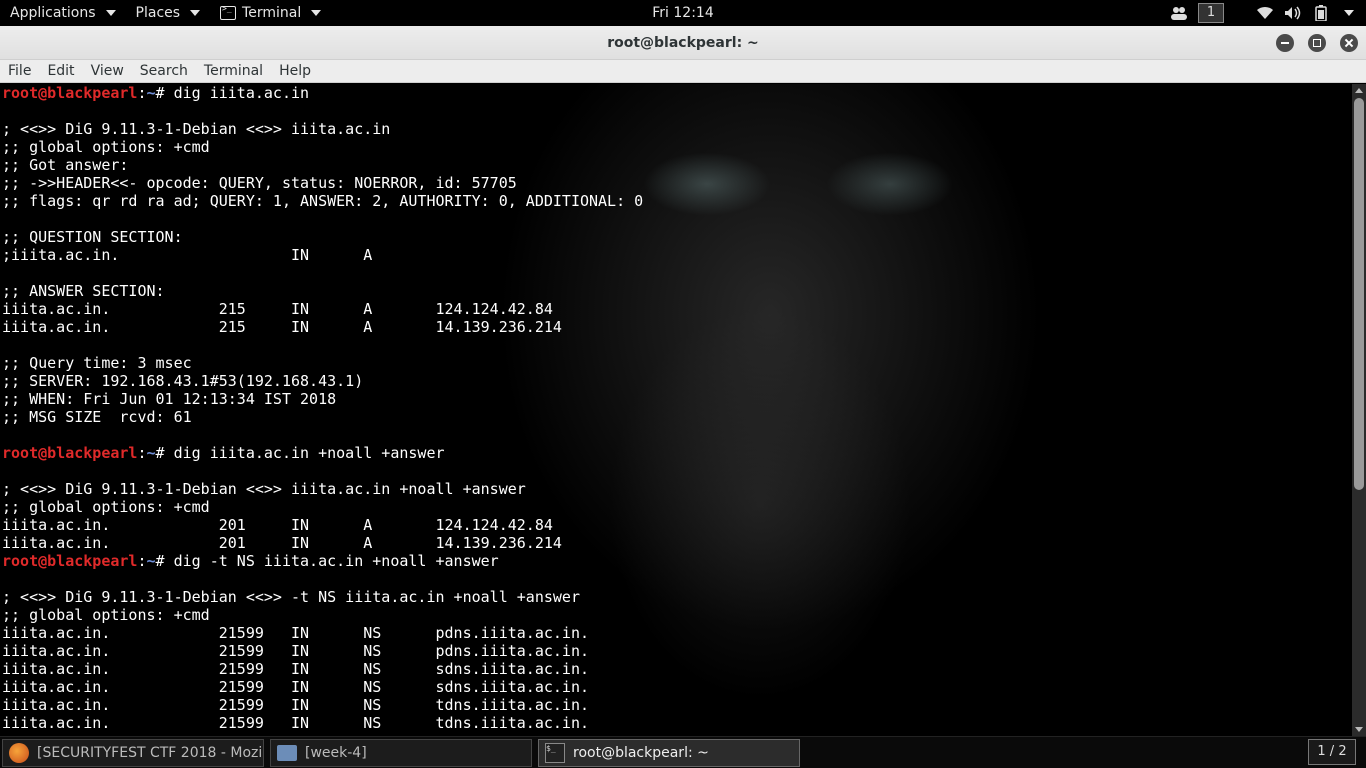 The image size is (1366, 768). I want to click on task-terminal: $_ root@blackpearl: ~, so click(669, 752).